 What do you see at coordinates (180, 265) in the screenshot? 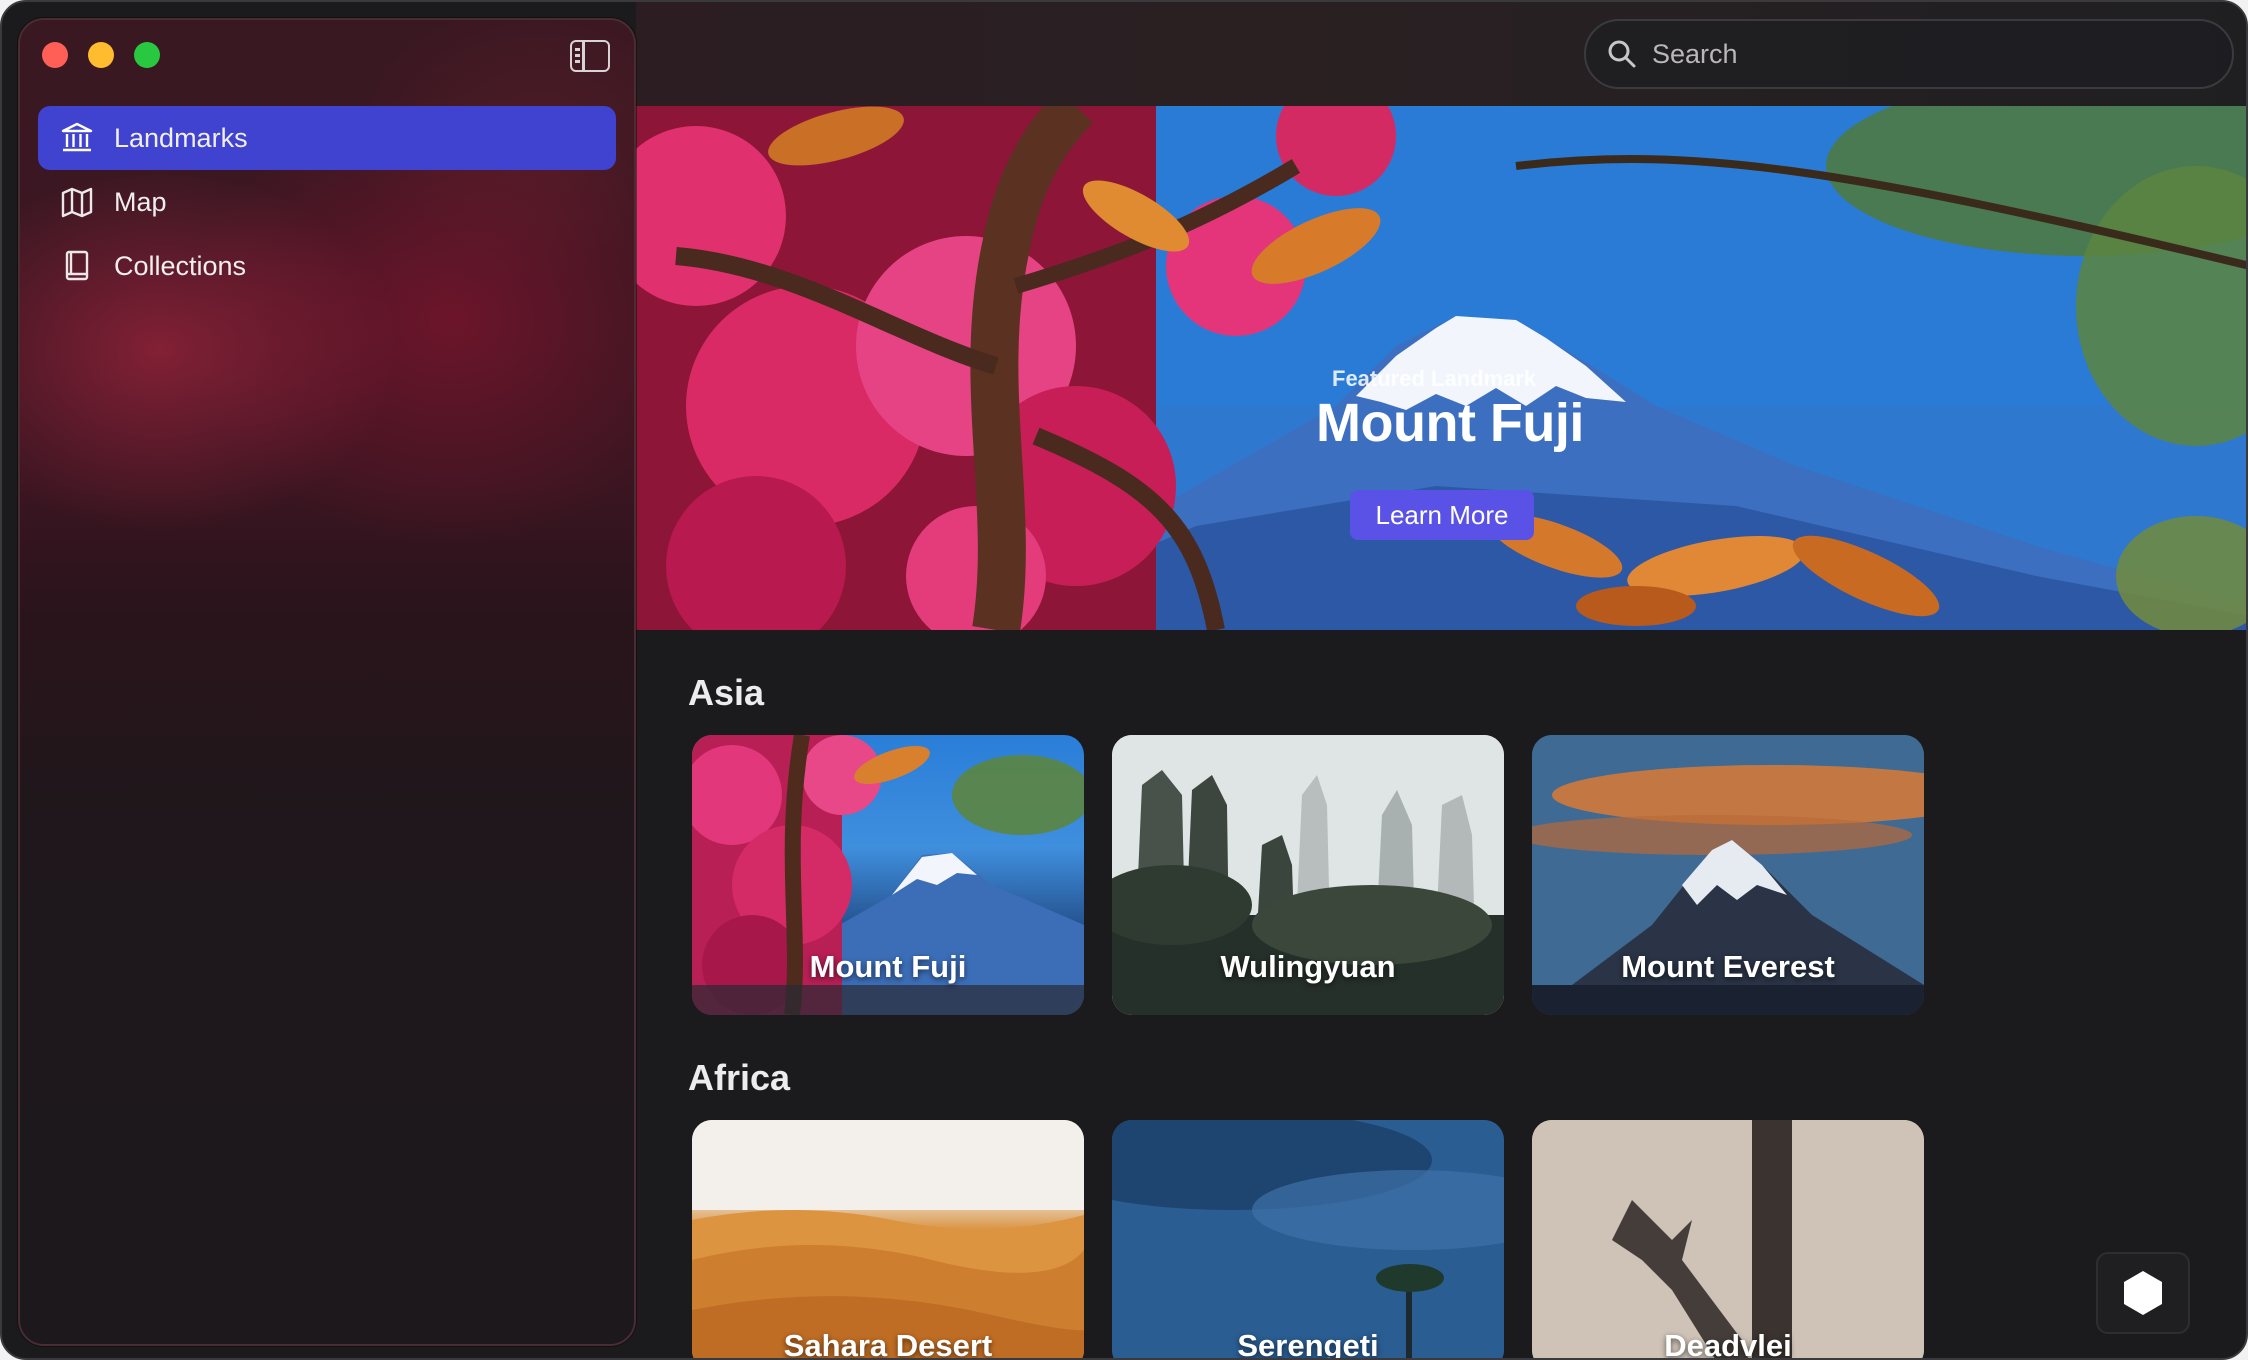
I see `sidebar-item-label: Collections` at bounding box center [180, 265].